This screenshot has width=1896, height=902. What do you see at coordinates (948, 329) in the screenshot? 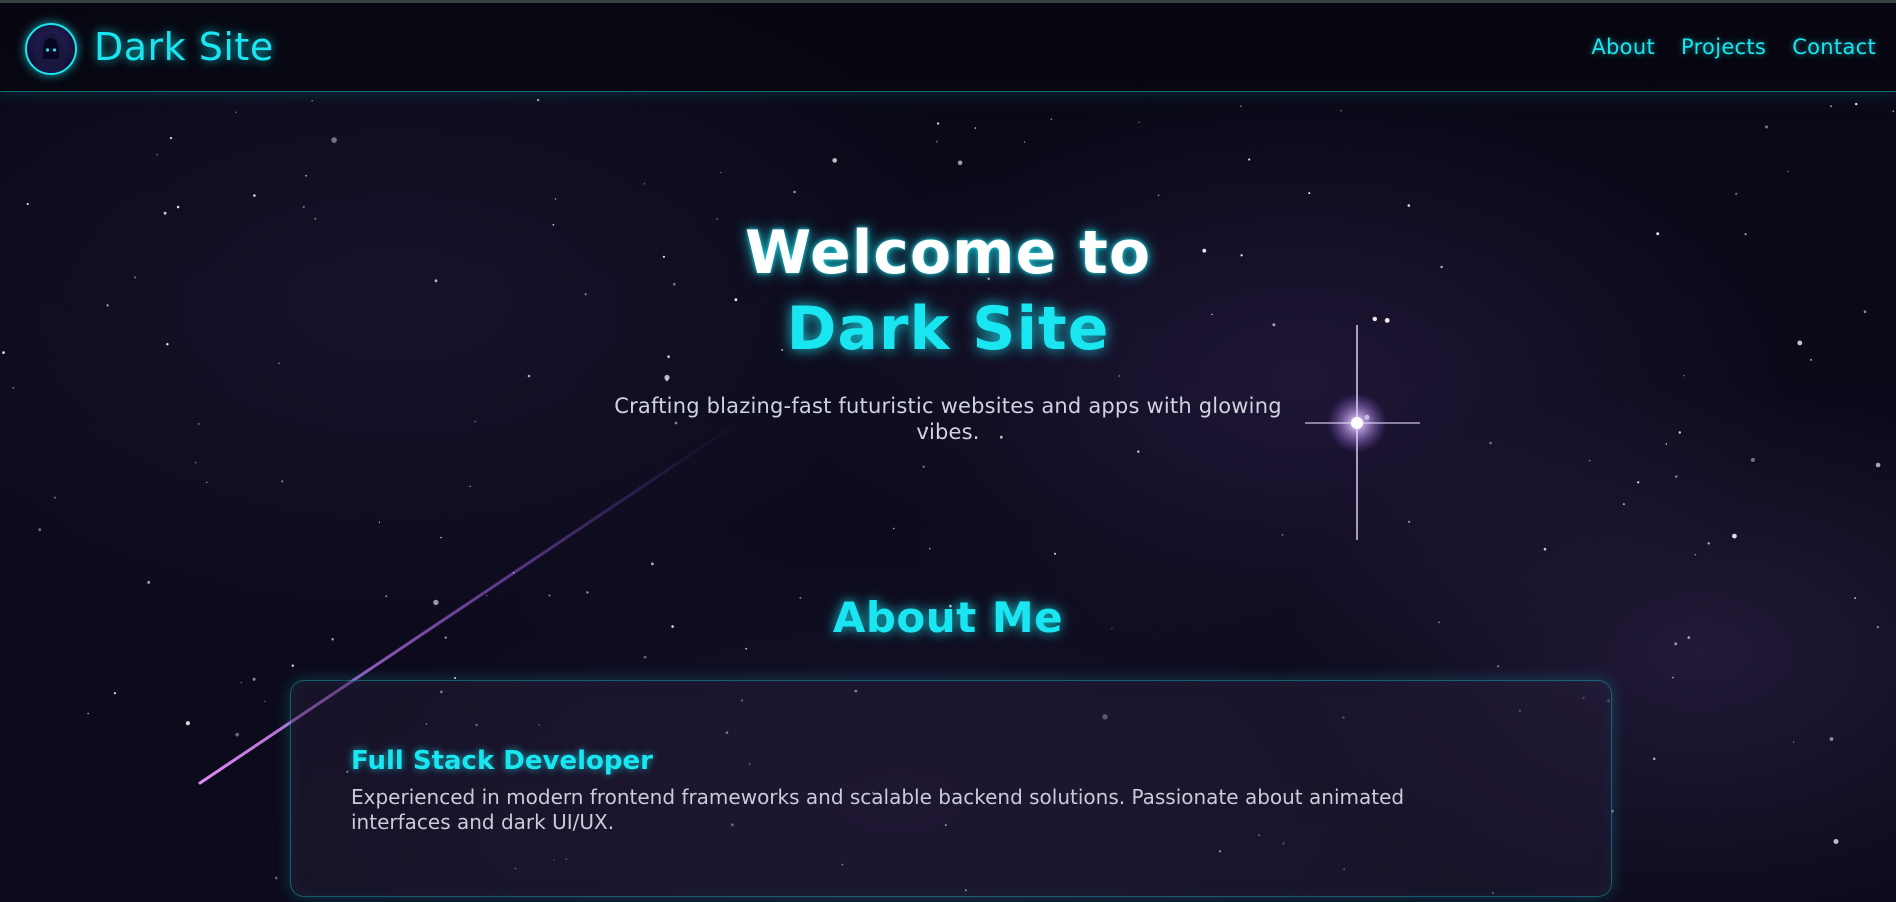
I see `hero-title-line2: Dark Site` at bounding box center [948, 329].